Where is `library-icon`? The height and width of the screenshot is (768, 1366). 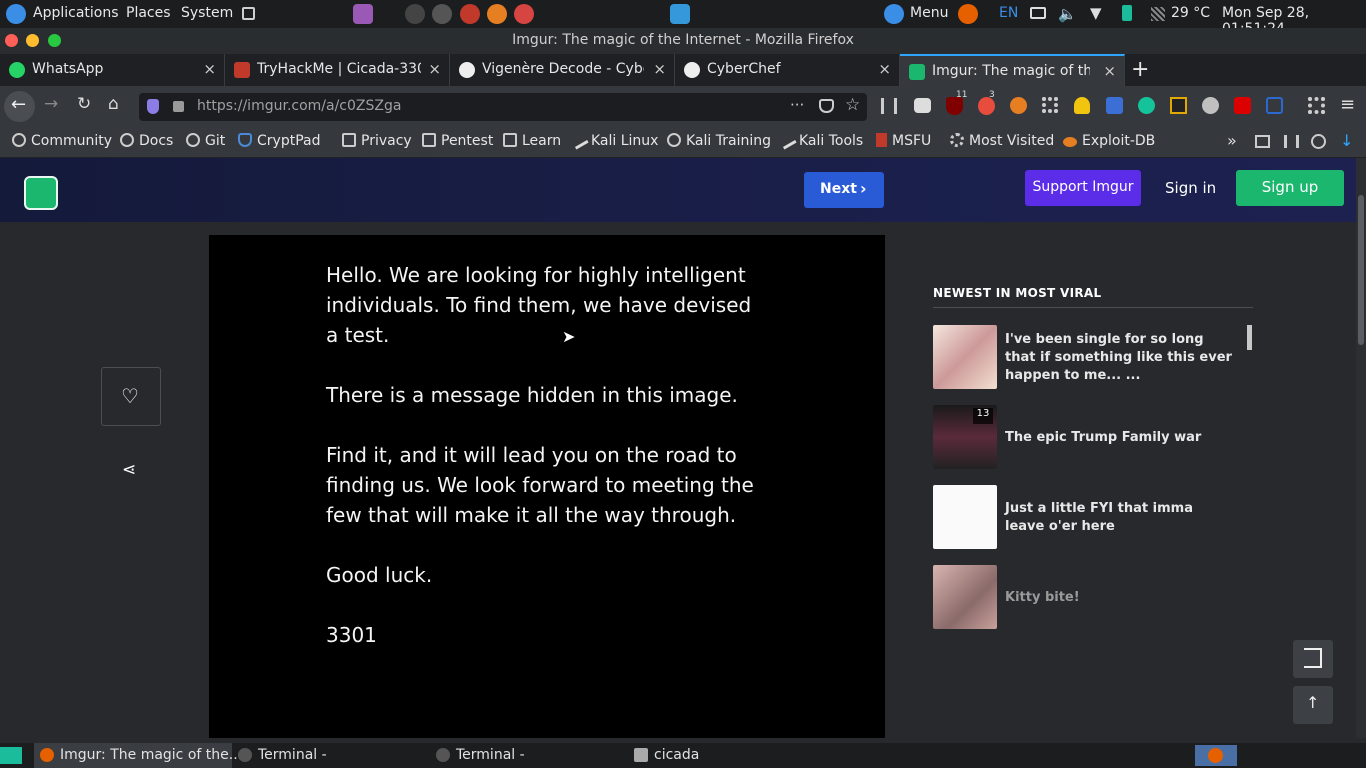
library-icon is located at coordinates (889, 106).